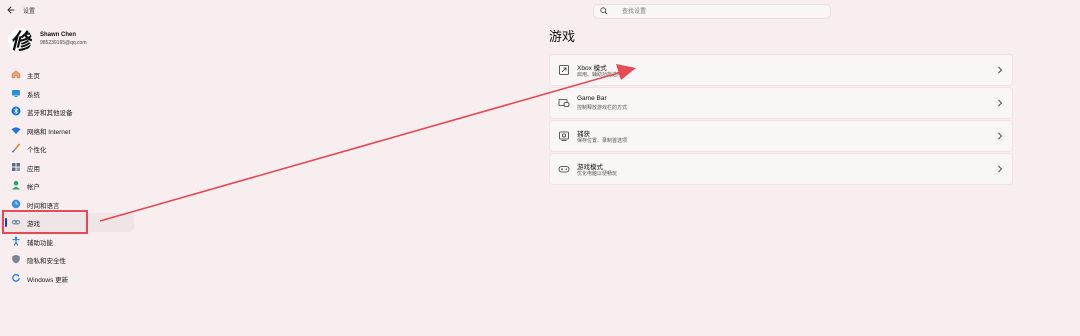  I want to click on sidebar-item-label: 辅助功能, so click(40, 243).